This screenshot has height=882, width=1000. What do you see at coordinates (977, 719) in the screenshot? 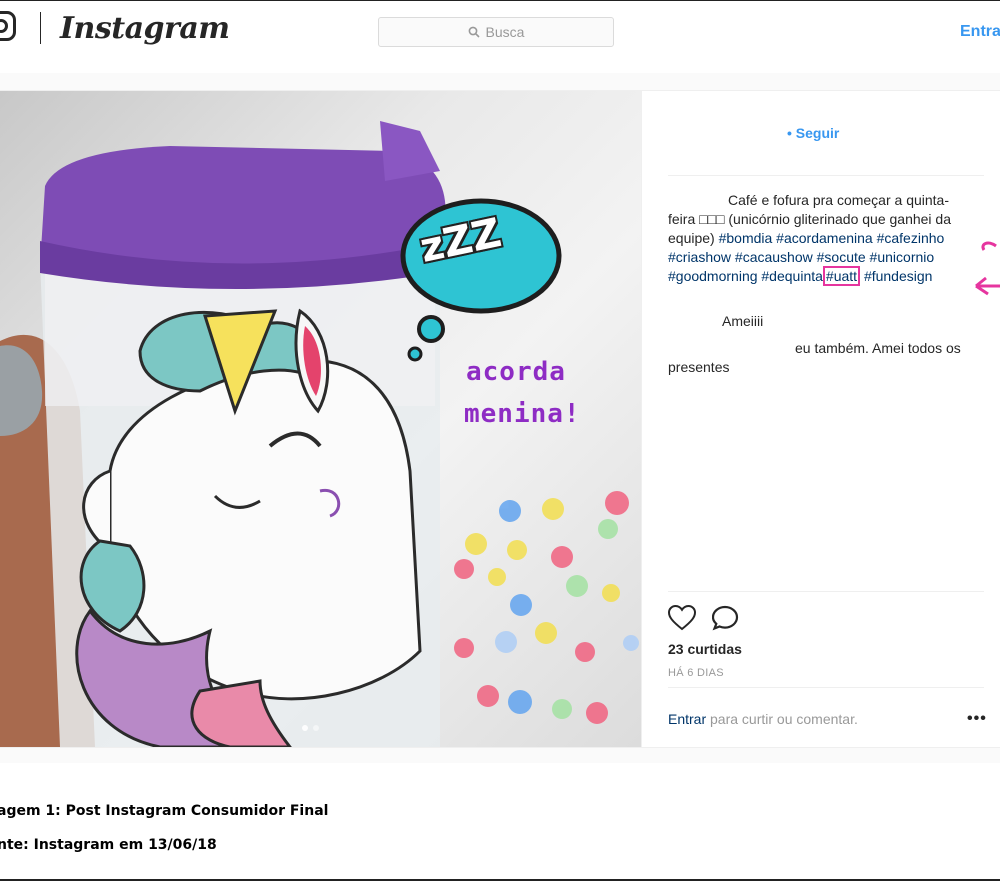
I see `more-options-icon: •••` at bounding box center [977, 719].